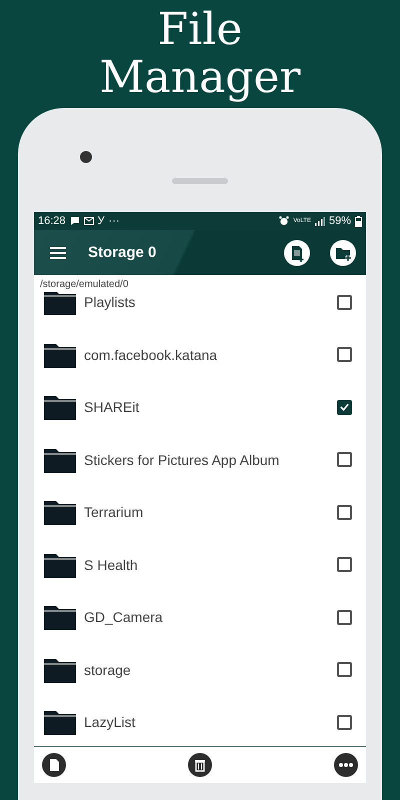 Image resolution: width=400 pixels, height=800 pixels. I want to click on folder-name: com.facebook.katana, so click(206, 354).